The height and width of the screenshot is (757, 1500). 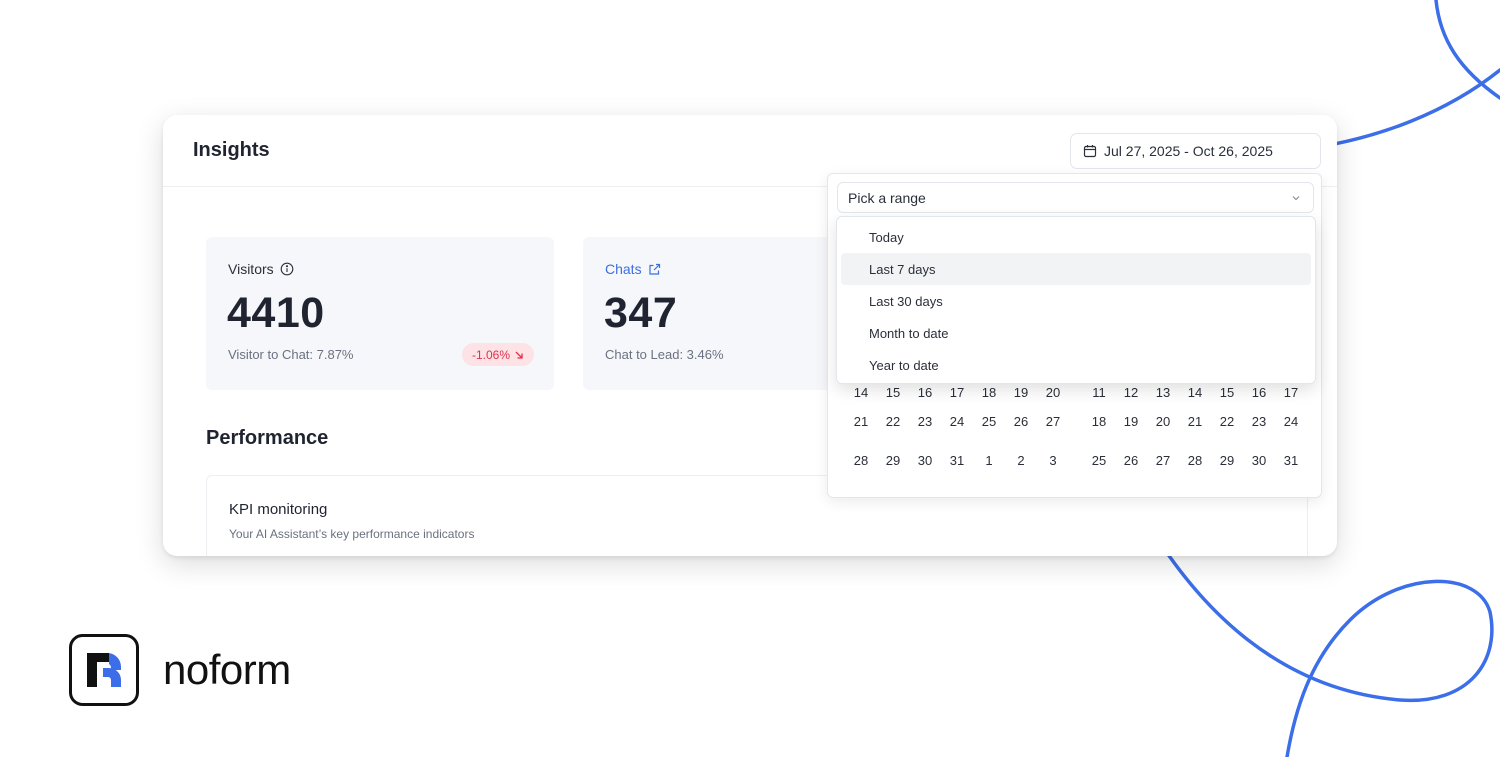 I want to click on chats-value: 347, so click(x=641, y=313).